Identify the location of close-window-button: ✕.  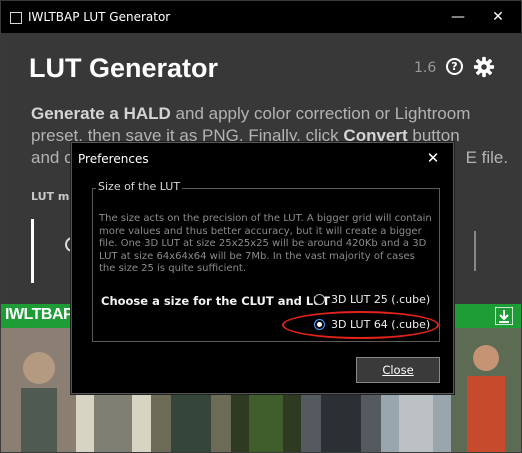
(498, 17).